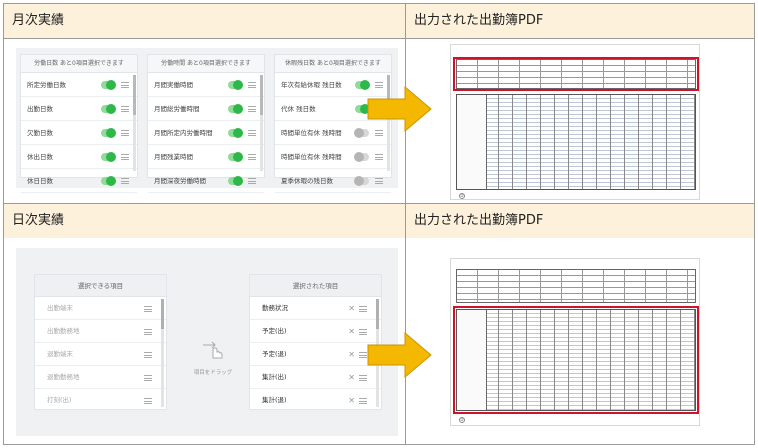 Image resolution: width=758 pixels, height=448 pixels. Describe the element at coordinates (575, 122) in the screenshot. I see `attendance-pdf-preview: ②` at that location.